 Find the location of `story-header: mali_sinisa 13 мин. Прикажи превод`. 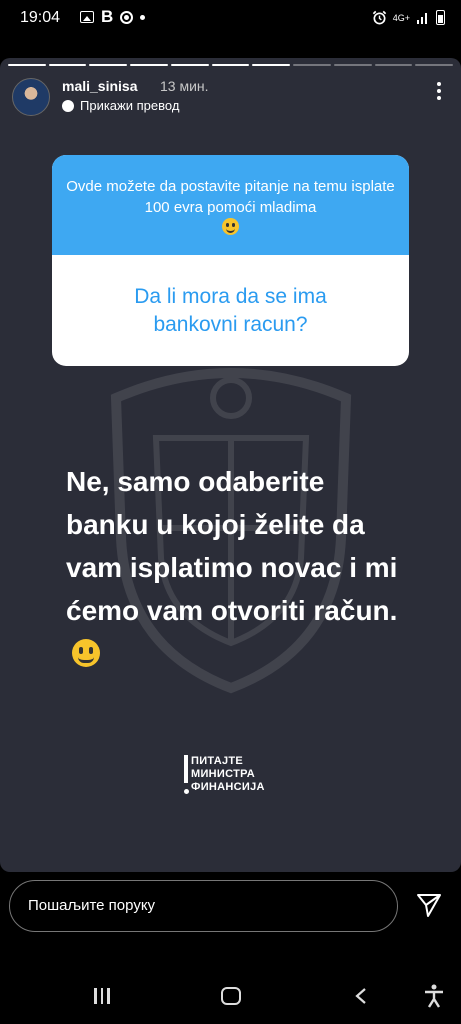

story-header: mali_sinisa 13 мин. Прикажи превод is located at coordinates (230, 96).